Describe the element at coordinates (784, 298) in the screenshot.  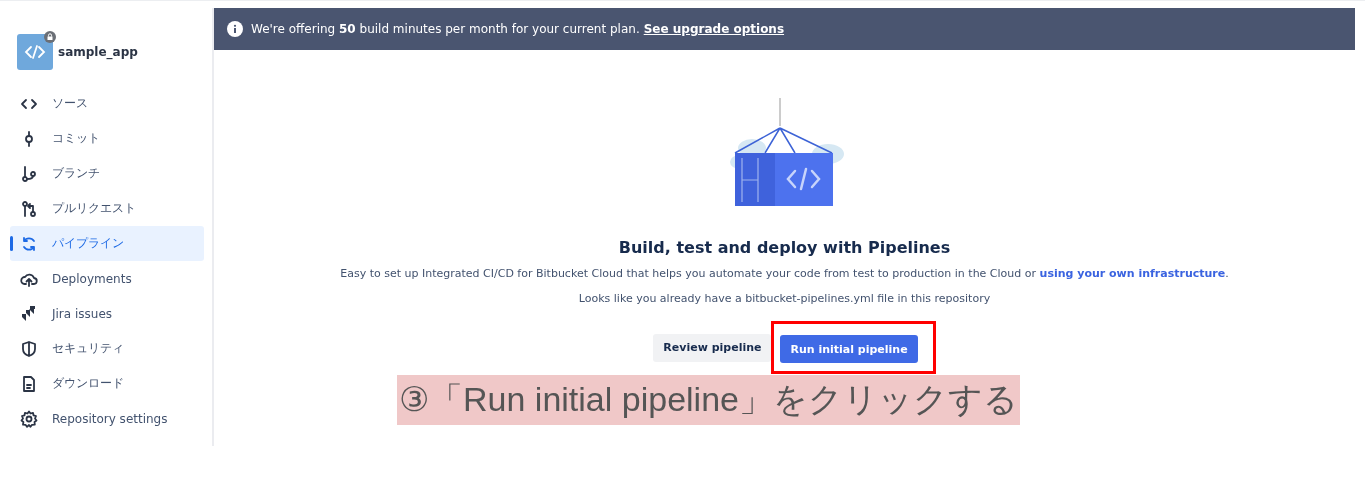
I see `pipeline-file-note: Looks like you already have a bitbucket-pipelines.yml file in this repository` at that location.